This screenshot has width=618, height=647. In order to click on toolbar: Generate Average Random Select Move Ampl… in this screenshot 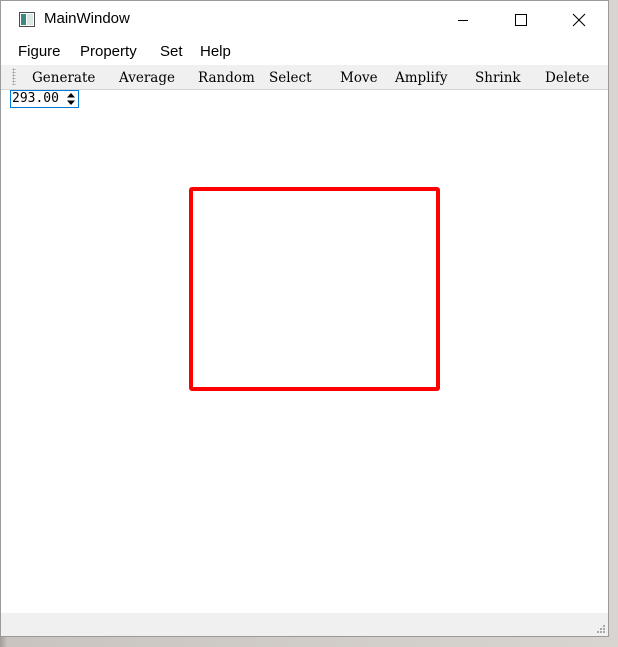, I will do `click(304, 77)`.